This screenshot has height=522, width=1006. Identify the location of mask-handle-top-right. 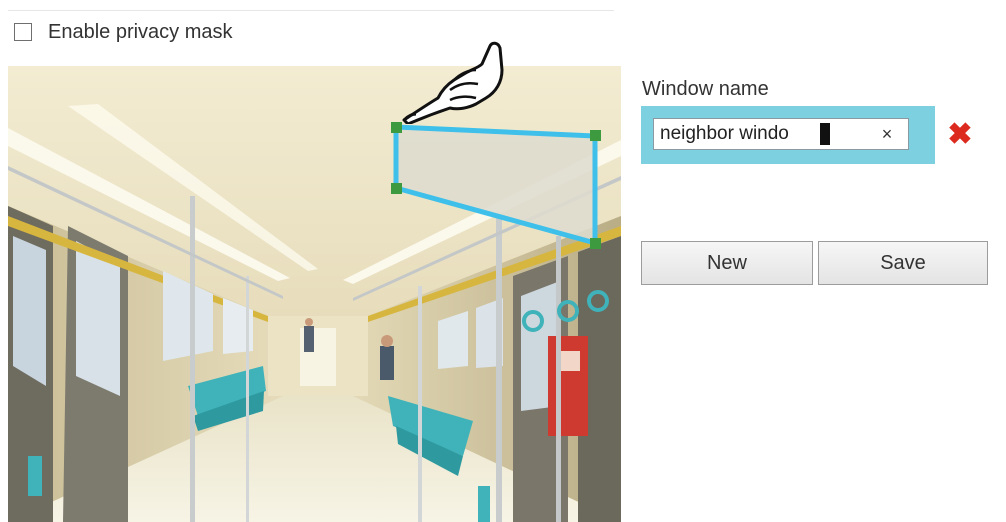
(595, 135).